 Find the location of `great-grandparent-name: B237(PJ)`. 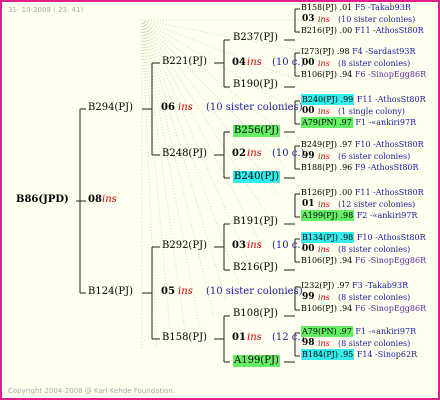

great-grandparent-name: B237(PJ) is located at coordinates (255, 37).